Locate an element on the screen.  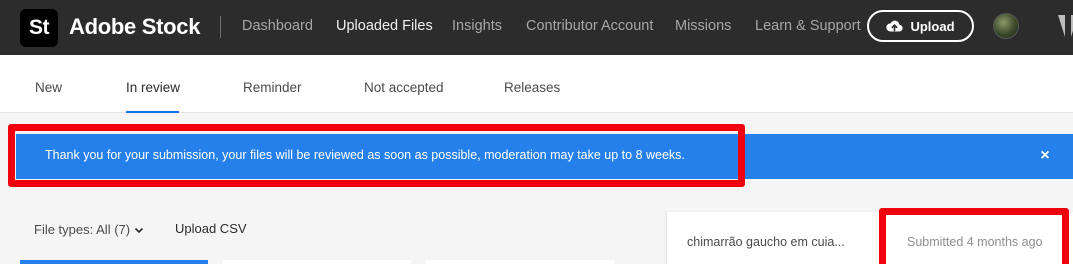
upload-csv-link: Upload CSV is located at coordinates (211, 228).